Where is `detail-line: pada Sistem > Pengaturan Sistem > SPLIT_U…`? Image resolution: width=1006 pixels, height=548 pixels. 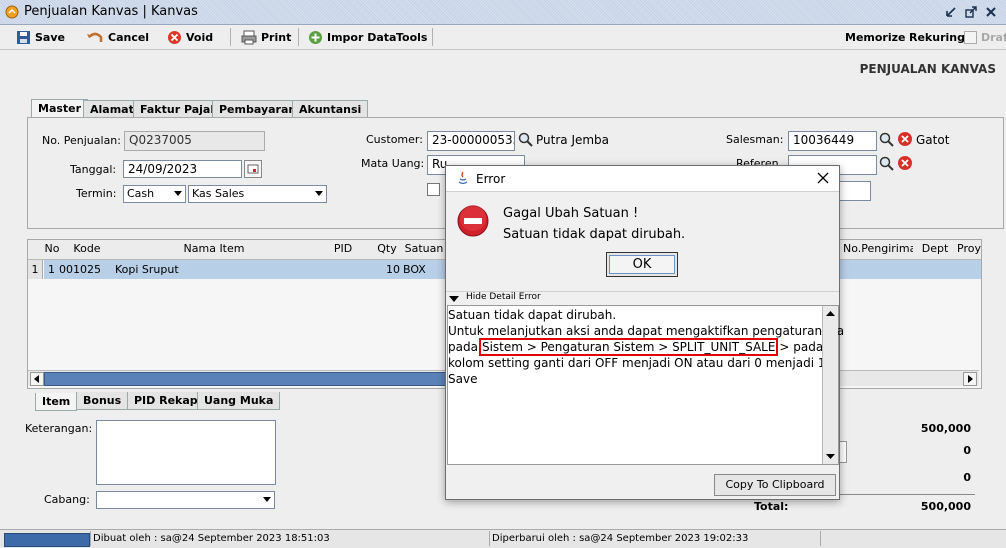 detail-line: pada Sistem > Pengaturan Sistem > SPLIT_U… is located at coordinates (636, 347).